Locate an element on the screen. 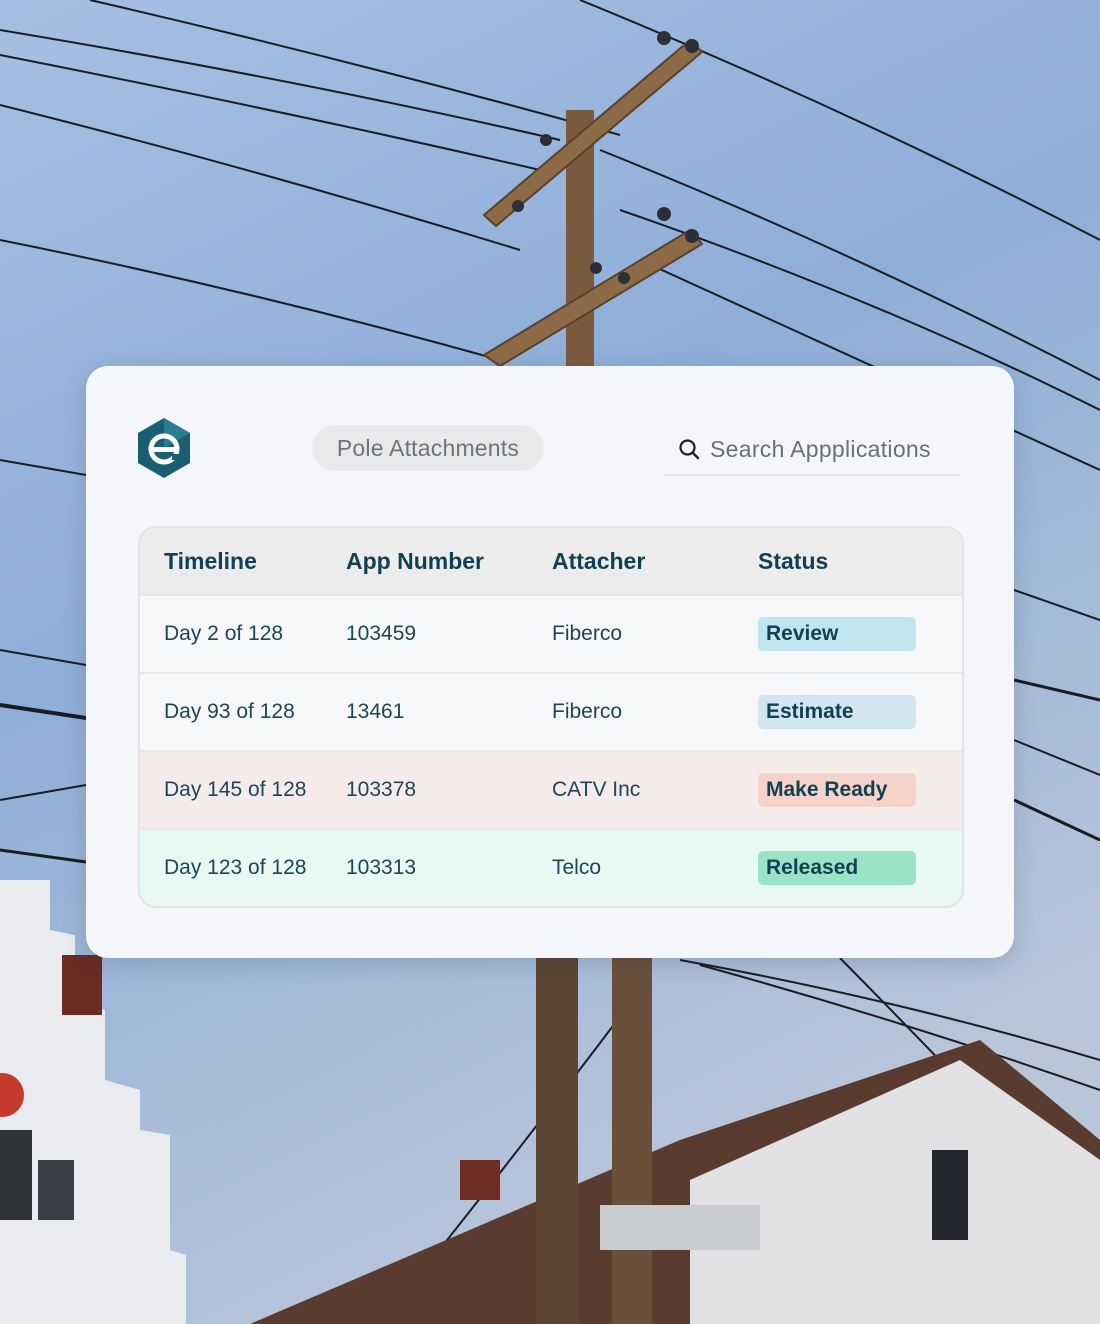 The width and height of the screenshot is (1100, 1324). search-icon is located at coordinates (689, 449).